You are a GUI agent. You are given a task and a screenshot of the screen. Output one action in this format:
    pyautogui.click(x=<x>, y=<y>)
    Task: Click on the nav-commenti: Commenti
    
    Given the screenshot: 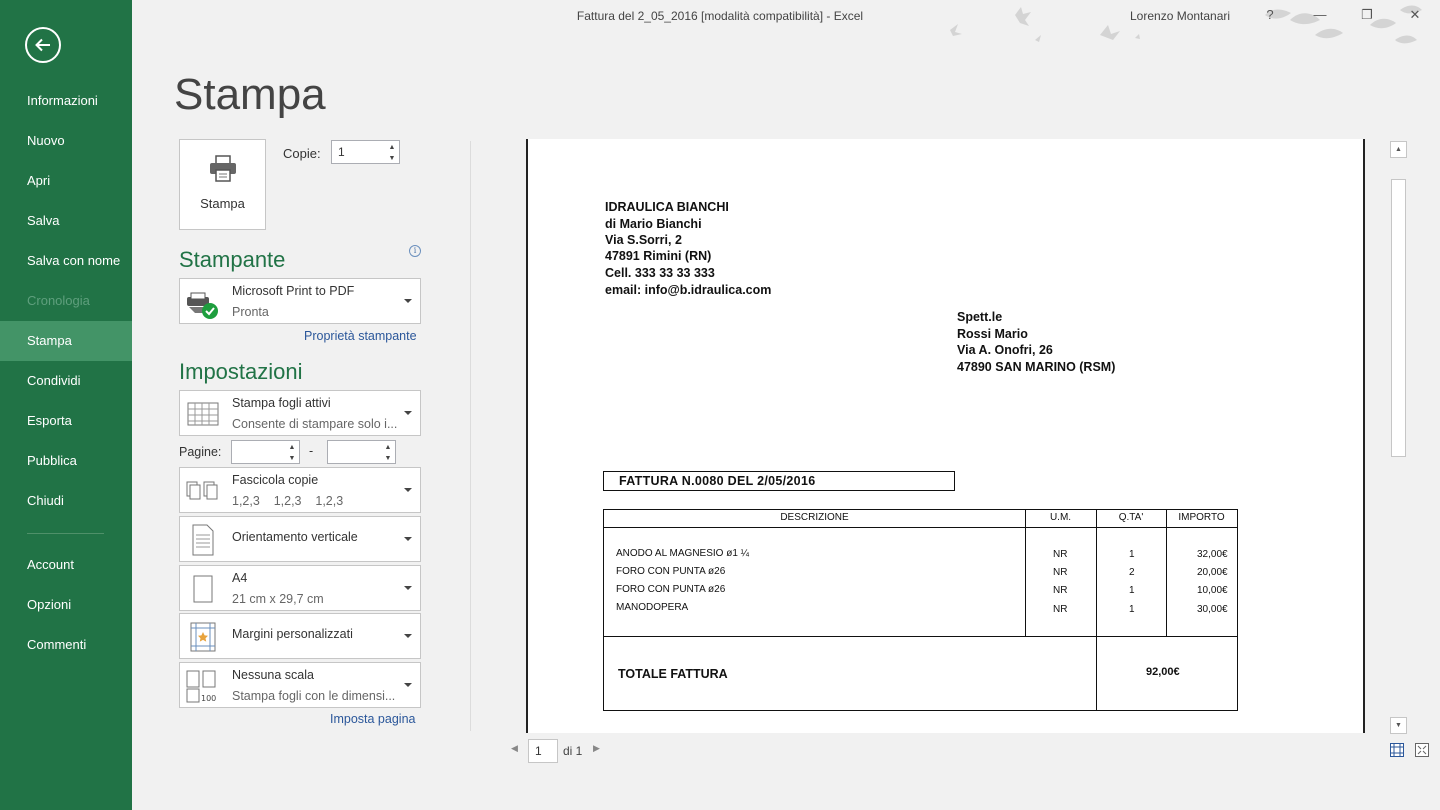 What is the action you would take?
    pyautogui.click(x=66, y=645)
    